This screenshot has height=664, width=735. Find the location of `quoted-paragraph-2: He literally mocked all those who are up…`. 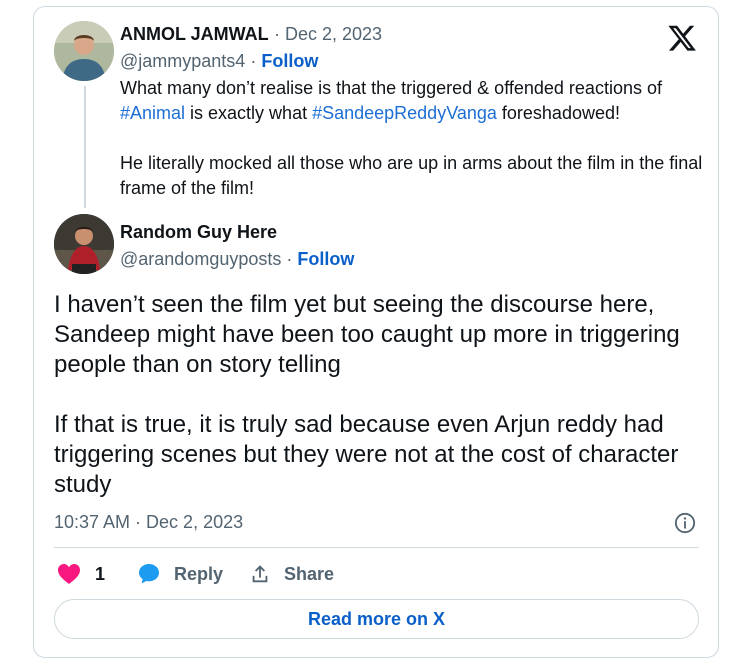

quoted-paragraph-2: He literally mocked all those who are up… is located at coordinates (411, 175).